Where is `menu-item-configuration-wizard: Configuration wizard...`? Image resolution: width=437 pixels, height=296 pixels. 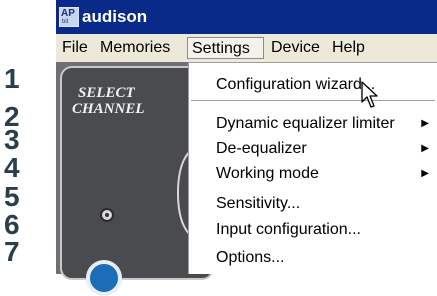 menu-item-configuration-wizard: Configuration wizard... is located at coordinates (295, 85).